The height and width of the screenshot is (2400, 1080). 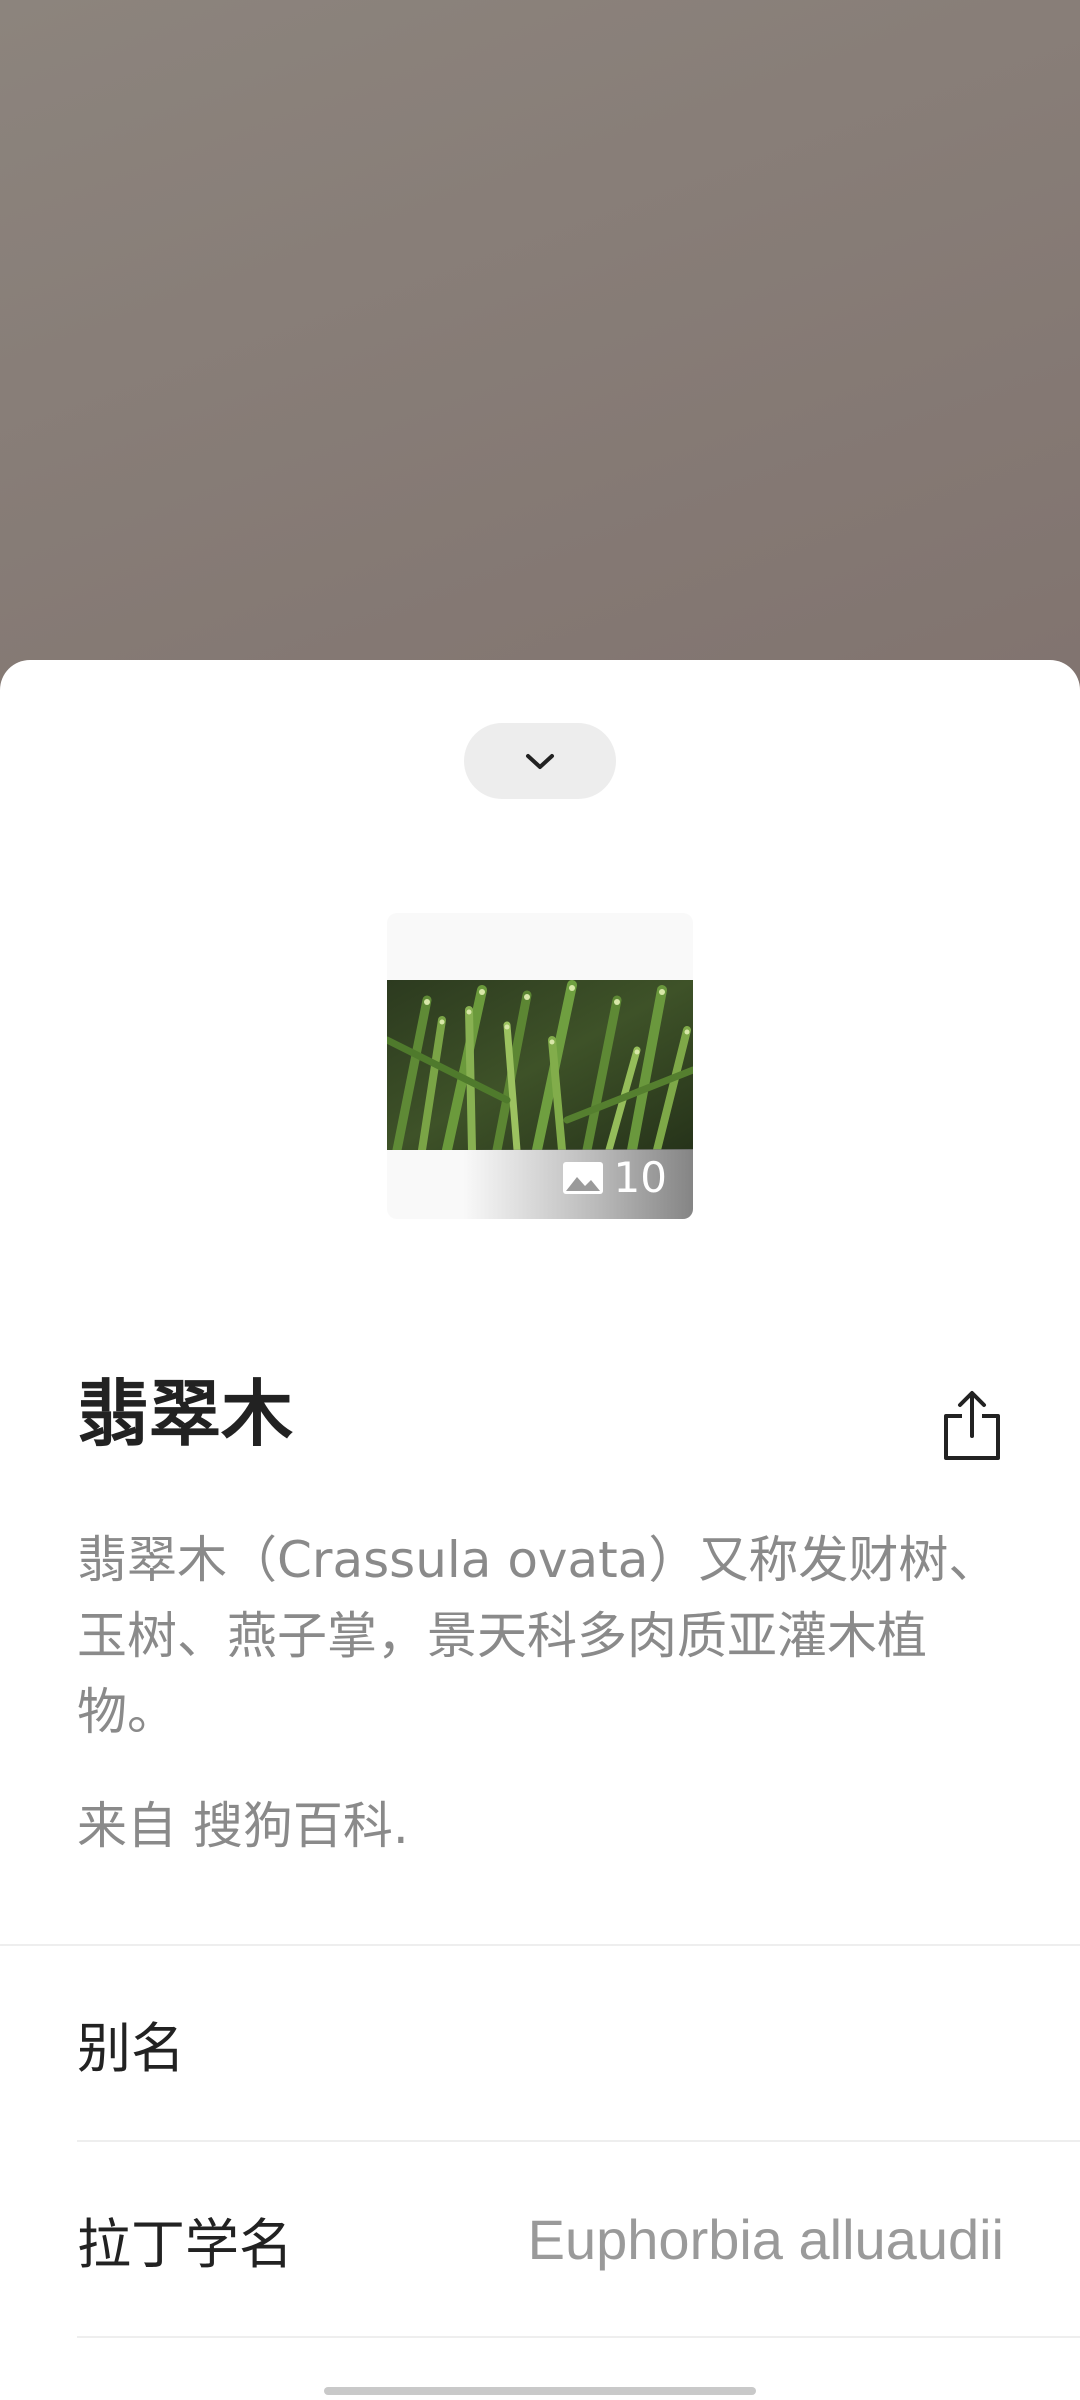 I want to click on plant-image-gallery: 10, so click(x=540, y=1066).